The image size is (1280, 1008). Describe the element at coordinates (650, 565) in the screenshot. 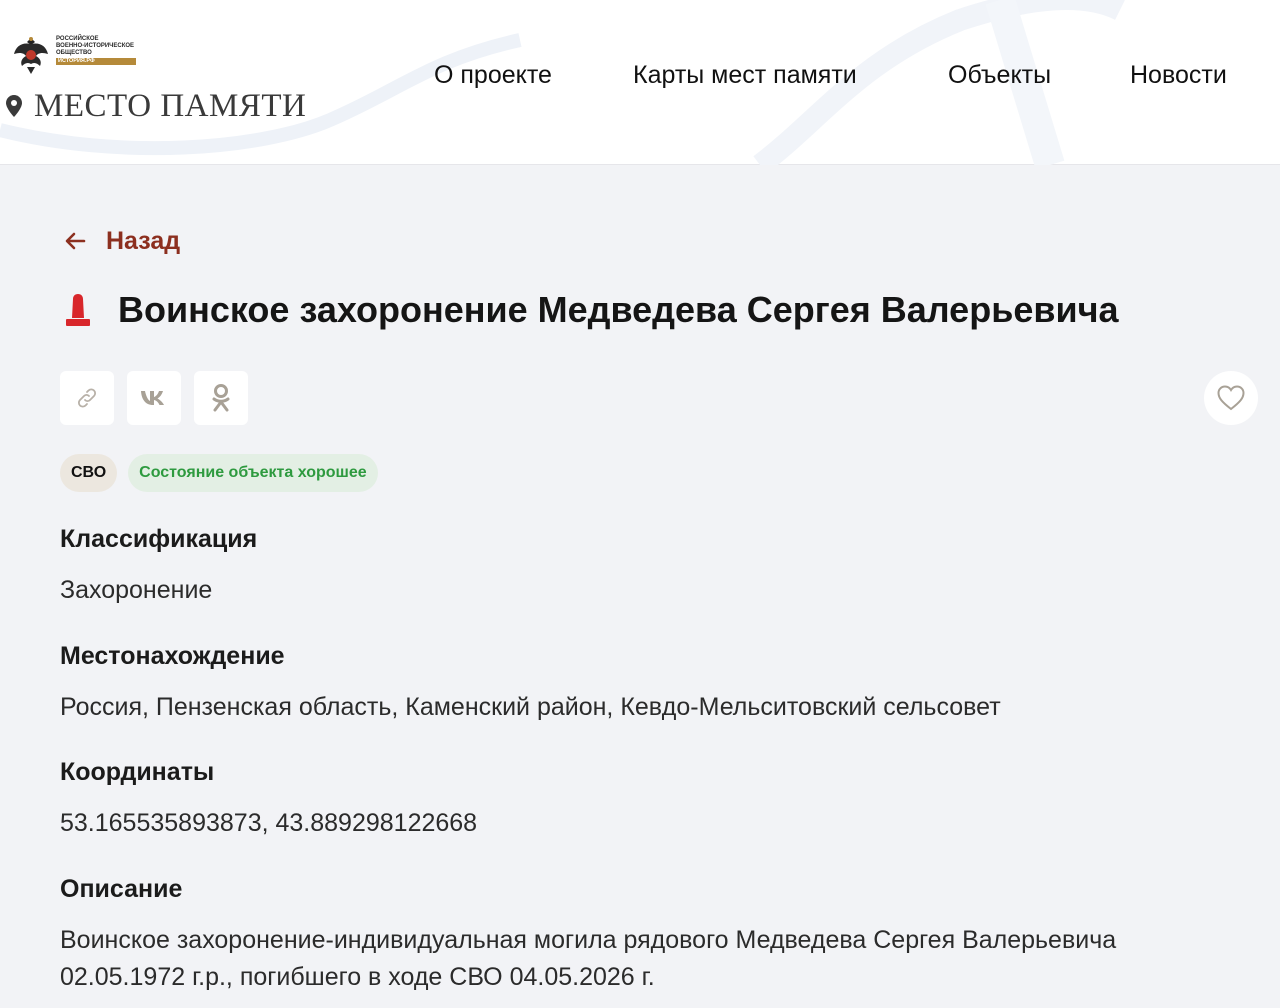

I see `detail-classification: Классификация Захоронение` at that location.